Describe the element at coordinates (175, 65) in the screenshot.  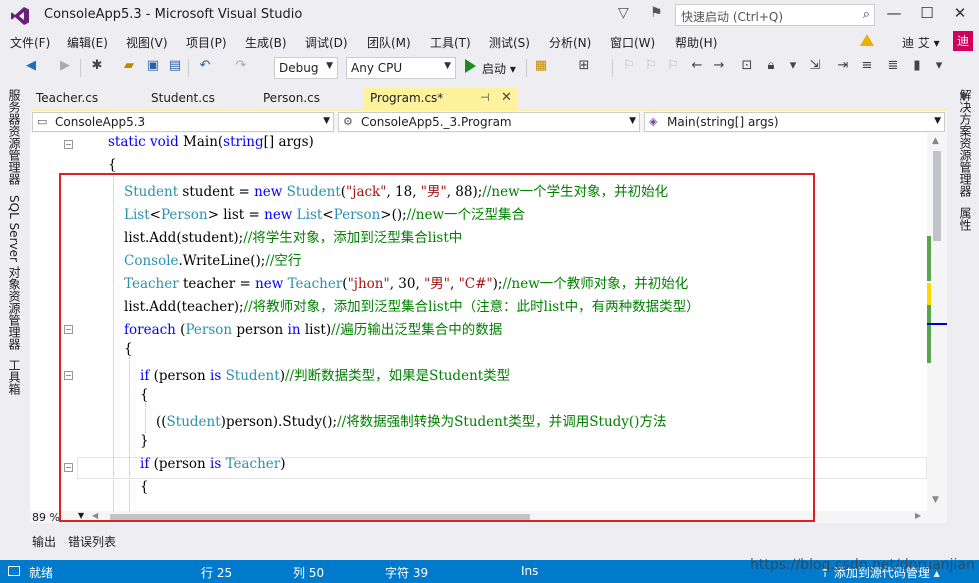
I see `save-all-icon: ▤` at that location.